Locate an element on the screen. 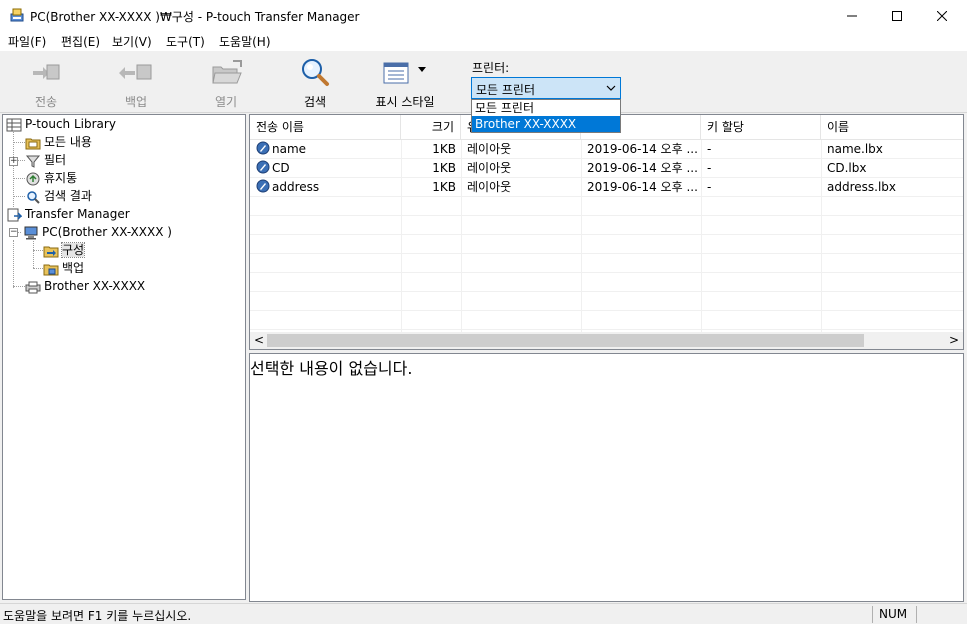  tree-item-filter: 필터 is located at coordinates (45, 160).